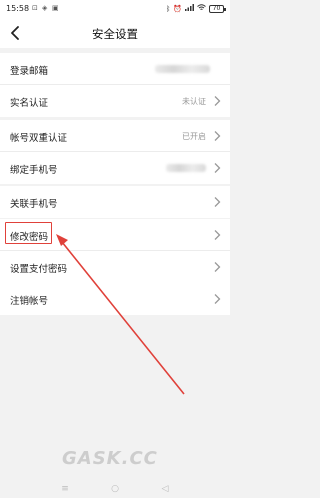 The image size is (320, 498). I want to click on back-nav-icon: ◁, so click(165, 489).